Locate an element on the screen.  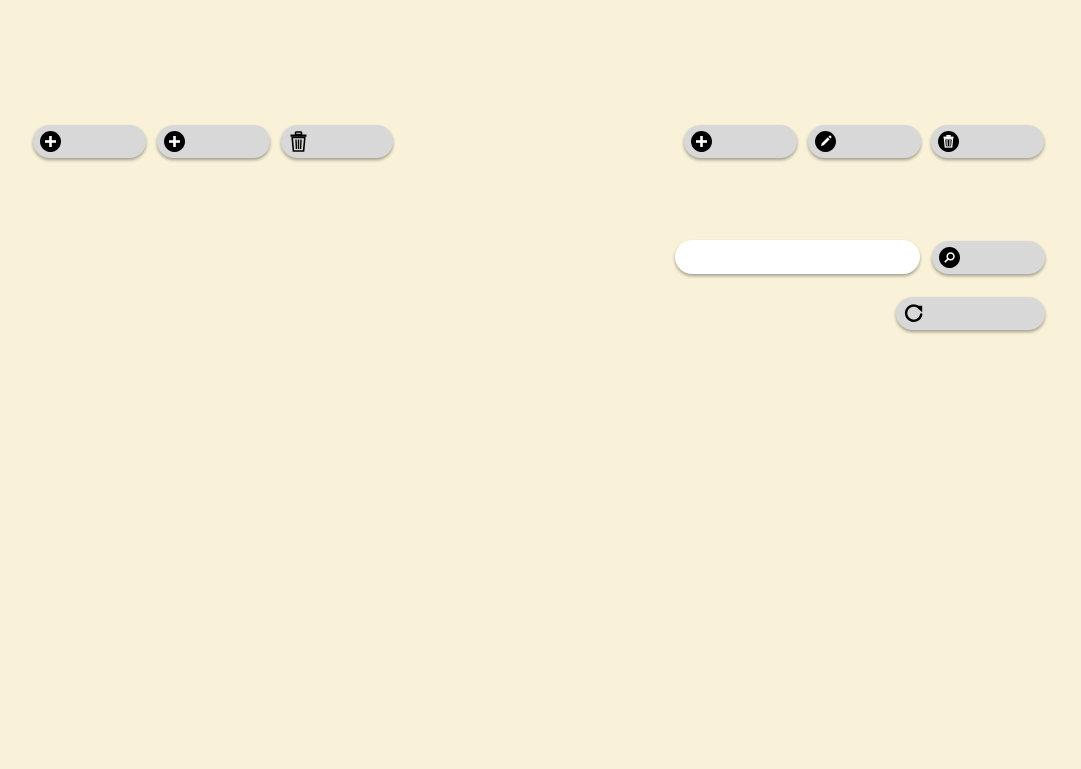
trash-icon is located at coordinates (298, 141).